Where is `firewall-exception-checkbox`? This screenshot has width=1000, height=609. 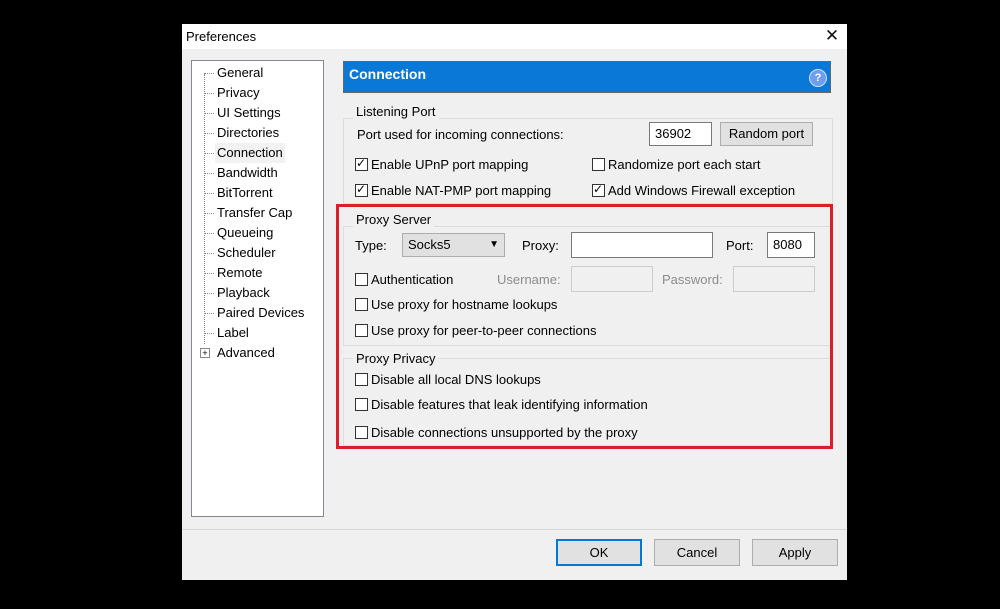
firewall-exception-checkbox is located at coordinates (598, 190).